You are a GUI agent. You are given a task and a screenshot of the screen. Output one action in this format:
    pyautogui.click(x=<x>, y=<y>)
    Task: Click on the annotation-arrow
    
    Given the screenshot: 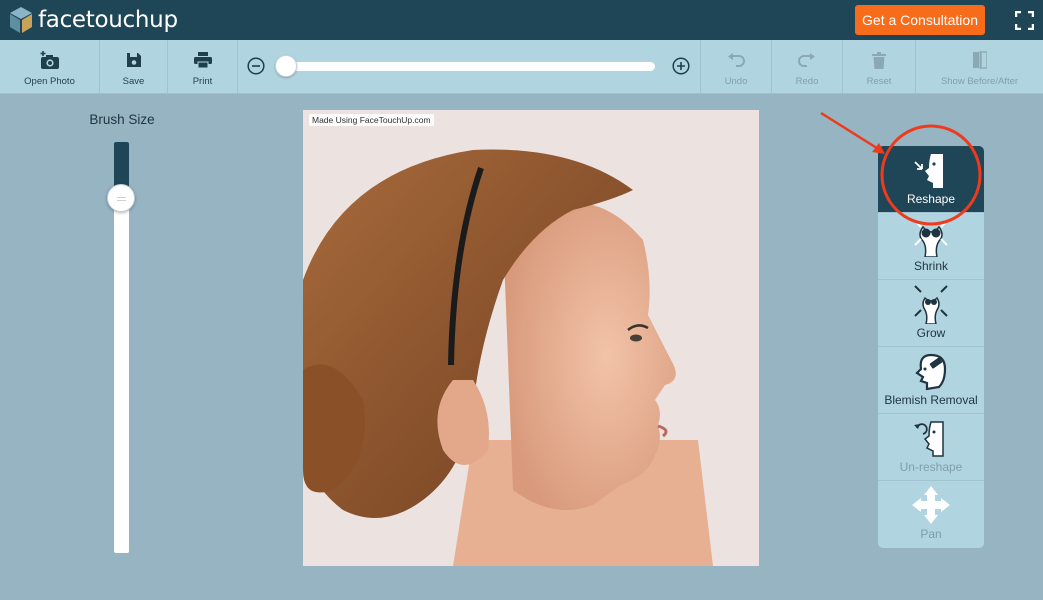 What is the action you would take?
    pyautogui.click(x=850, y=131)
    